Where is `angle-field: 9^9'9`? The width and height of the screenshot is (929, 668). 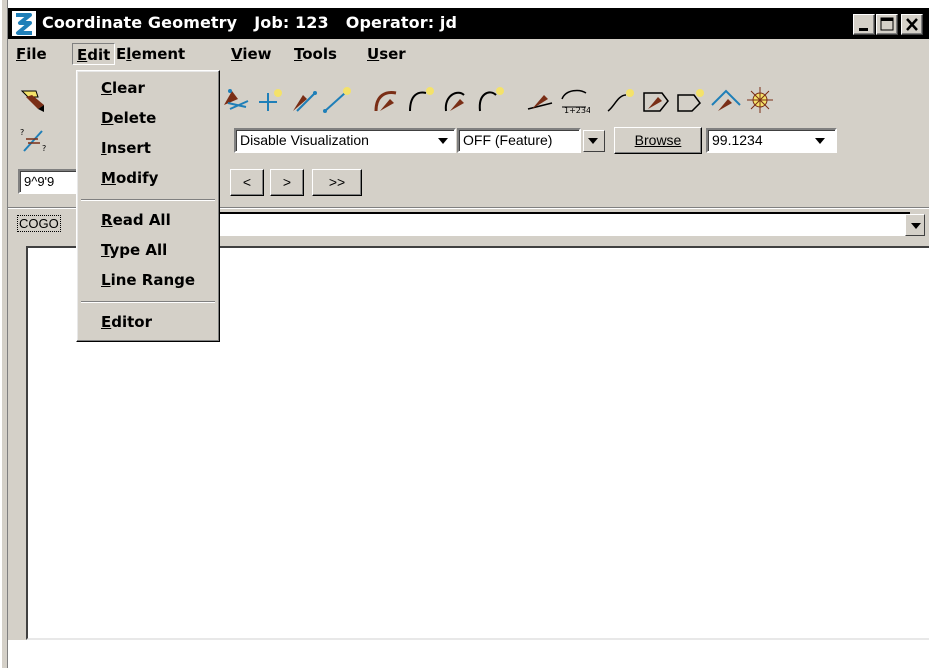 angle-field: 9^9'9 is located at coordinates (48, 181).